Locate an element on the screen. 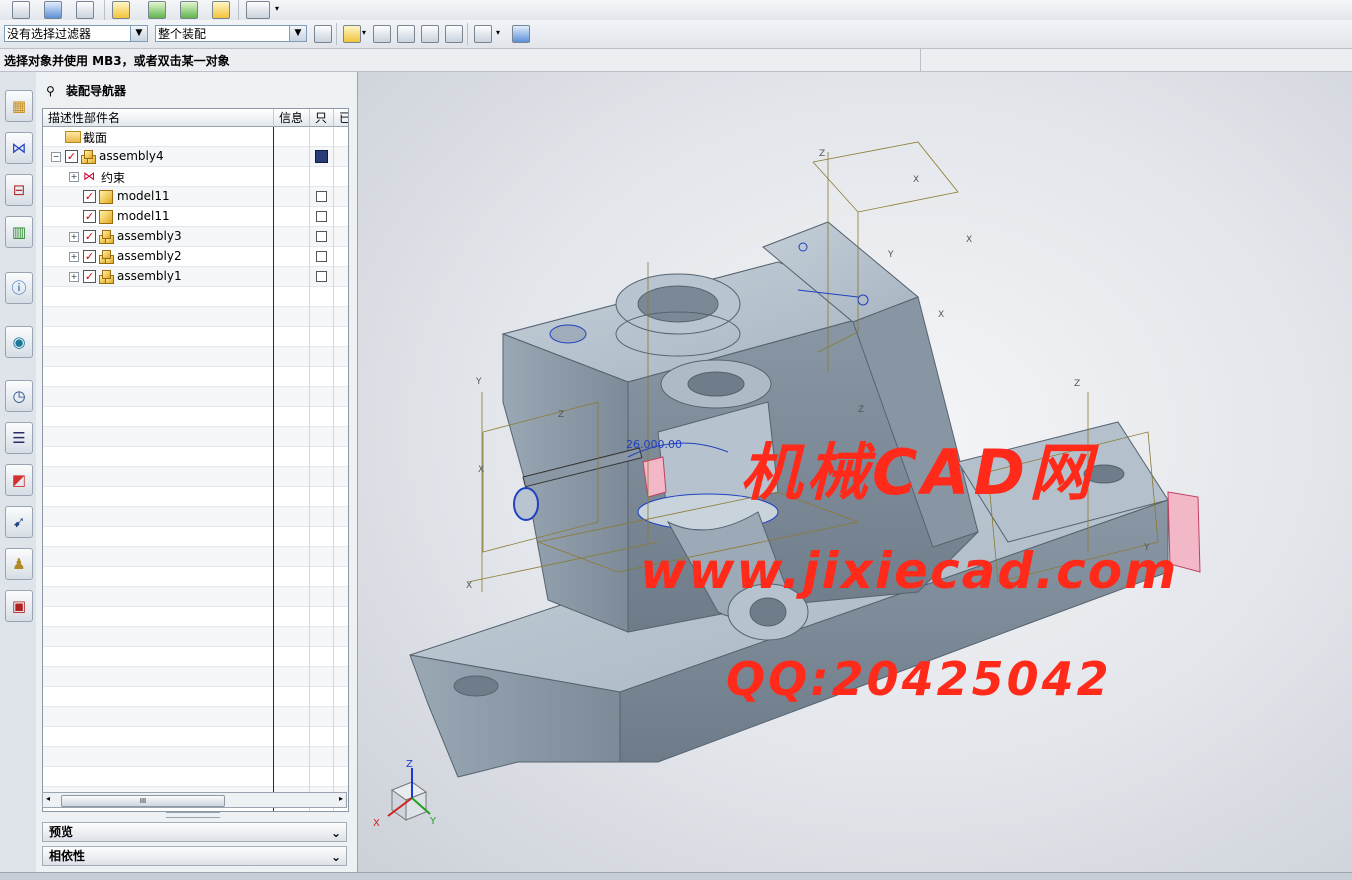 The width and height of the screenshot is (1352, 880). users-tab: ♟ is located at coordinates (19, 564).